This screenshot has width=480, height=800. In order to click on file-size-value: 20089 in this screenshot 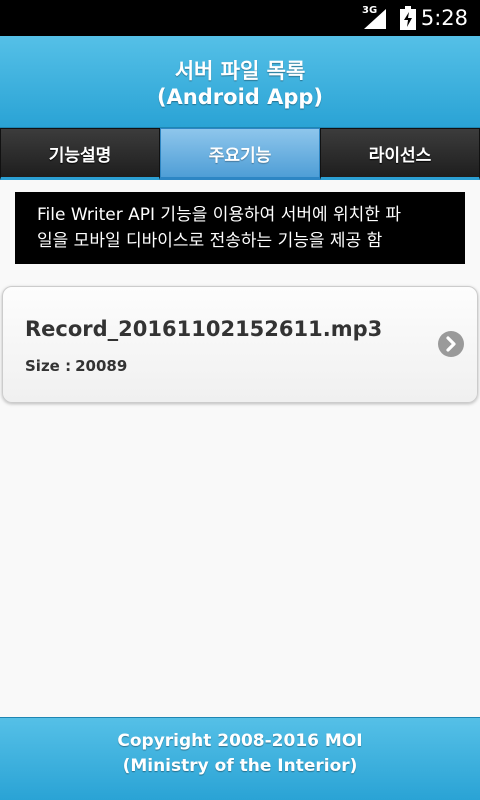, I will do `click(101, 366)`.